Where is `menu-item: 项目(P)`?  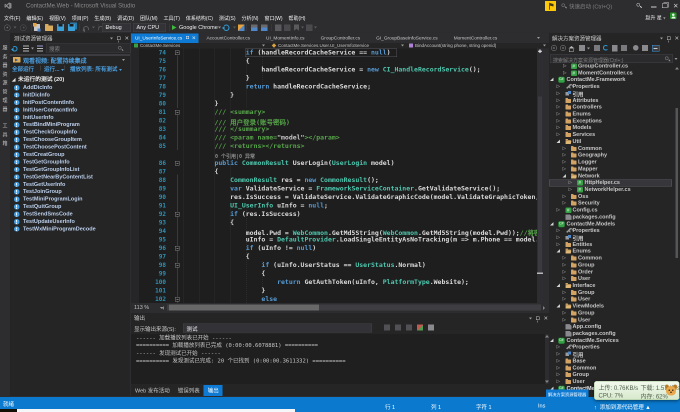 menu-item: 项目(P) is located at coordinates (80, 16).